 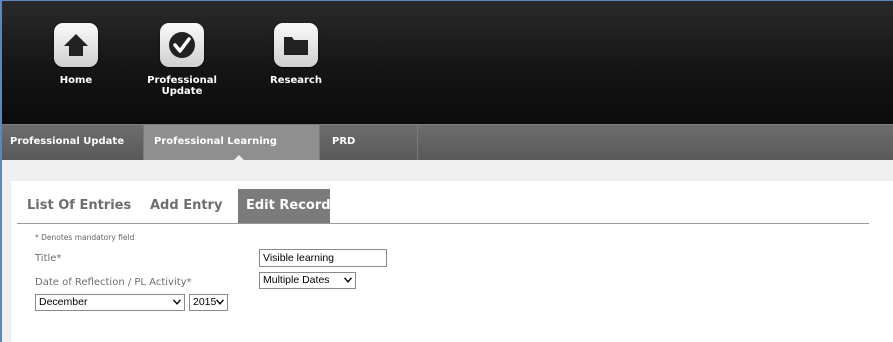 What do you see at coordinates (76, 45) in the screenshot?
I see `home-icon` at bounding box center [76, 45].